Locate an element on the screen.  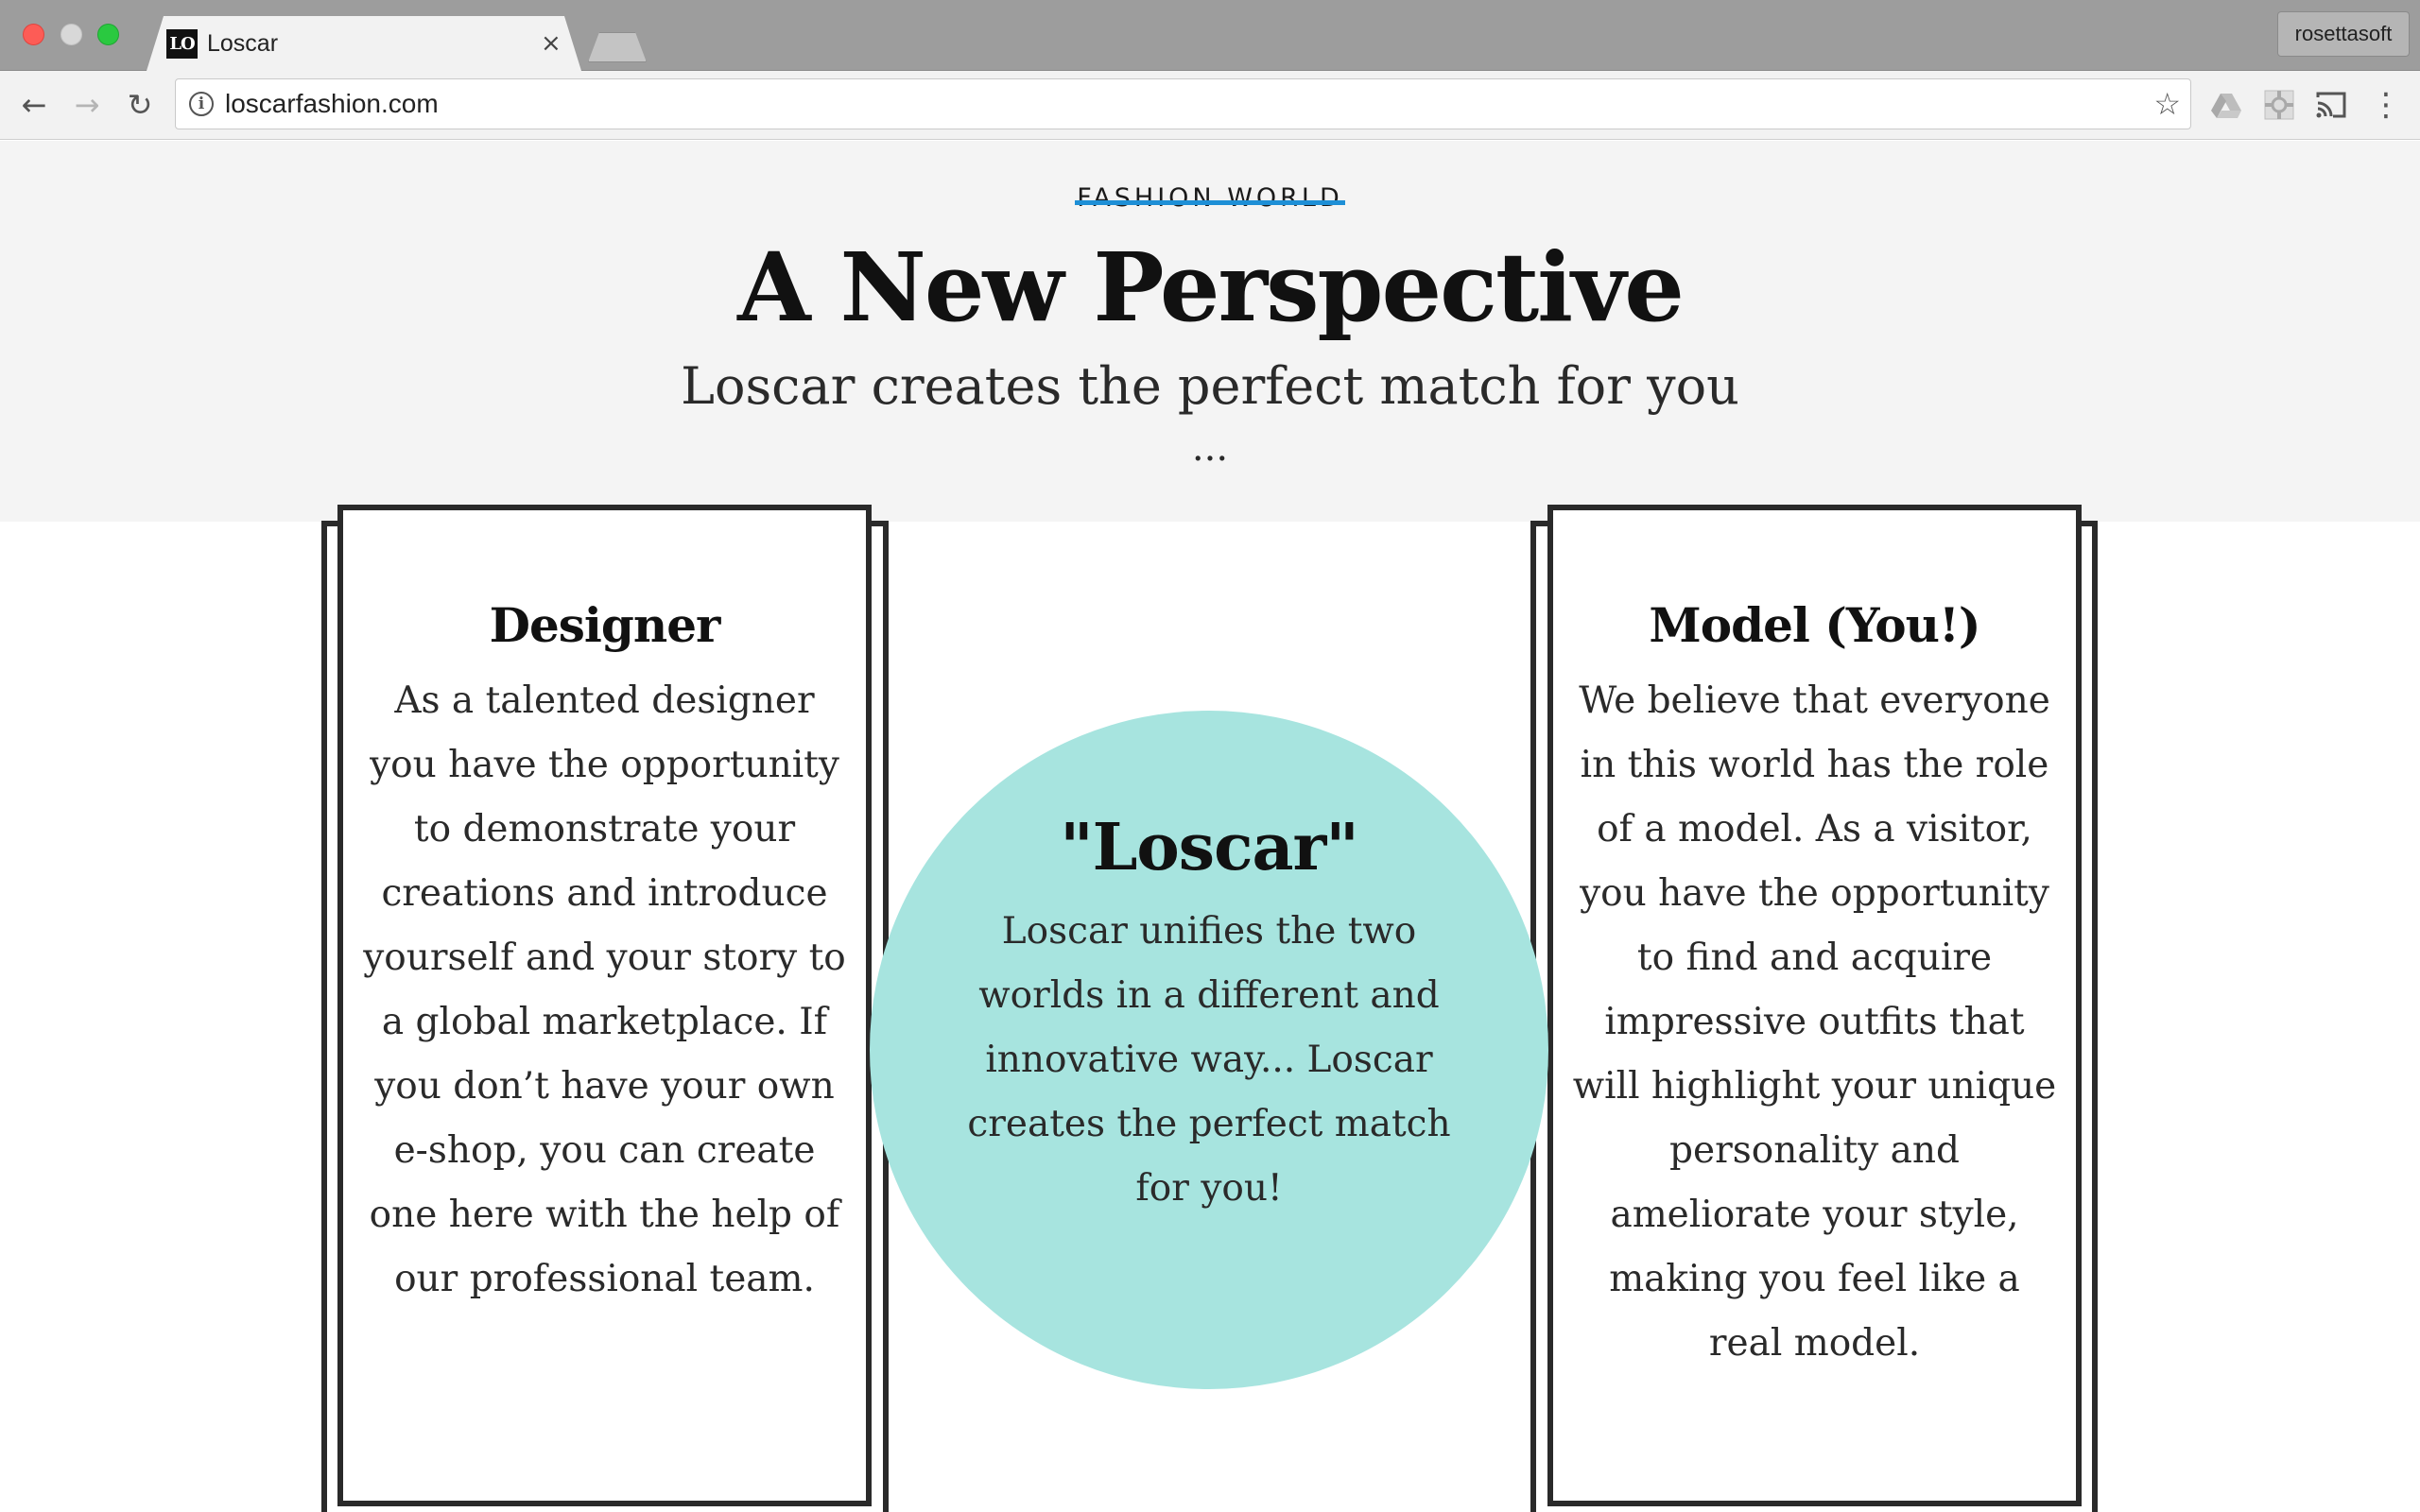
eyebrow-text: FASHION WORLD is located at coordinates (1210, 198).